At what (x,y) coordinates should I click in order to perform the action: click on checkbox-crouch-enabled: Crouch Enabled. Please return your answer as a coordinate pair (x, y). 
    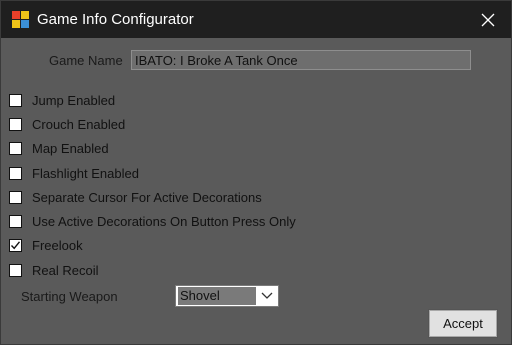
    Looking at the image, I should click on (67, 124).